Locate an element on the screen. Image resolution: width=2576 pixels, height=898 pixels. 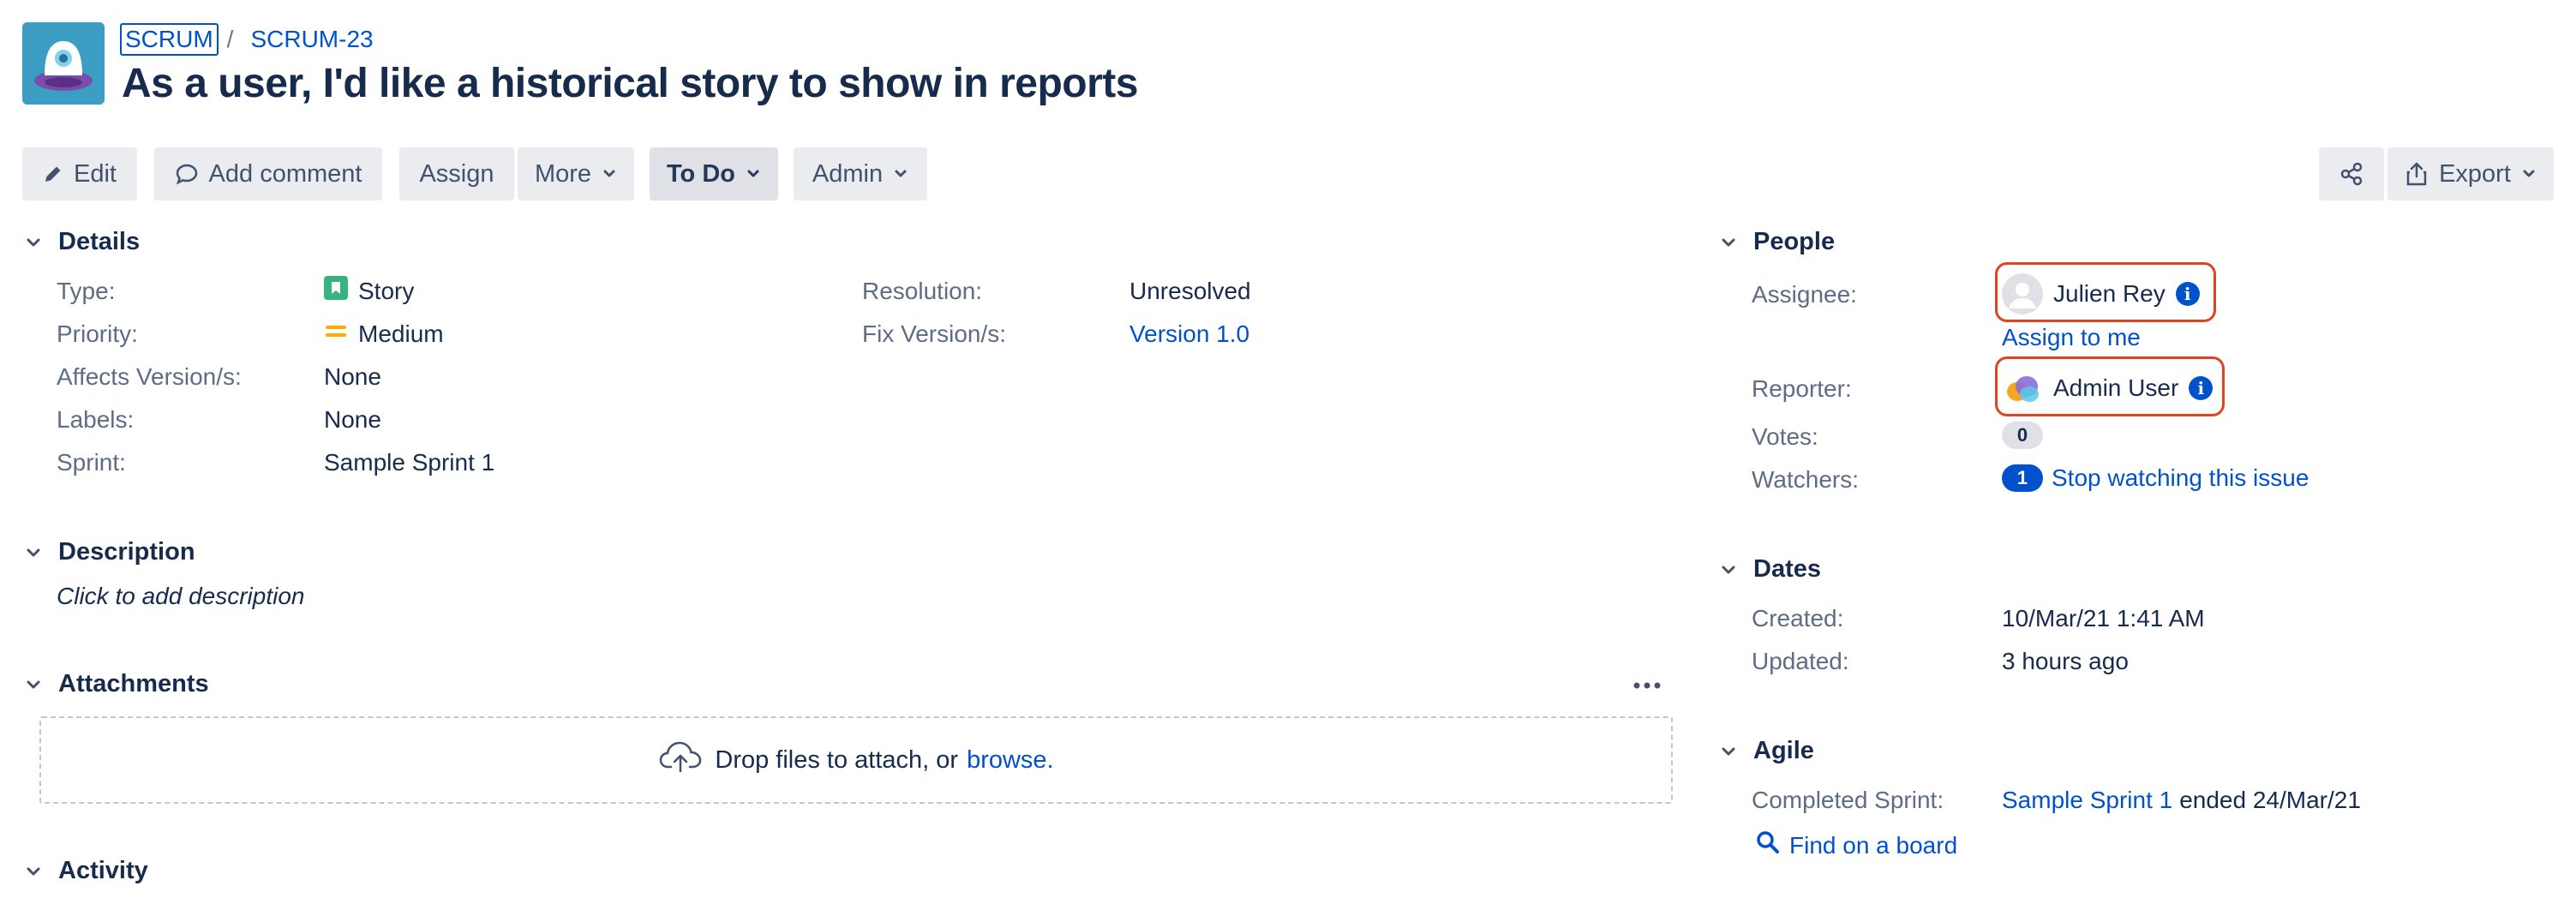
assign-button: Assign is located at coordinates (456, 174).